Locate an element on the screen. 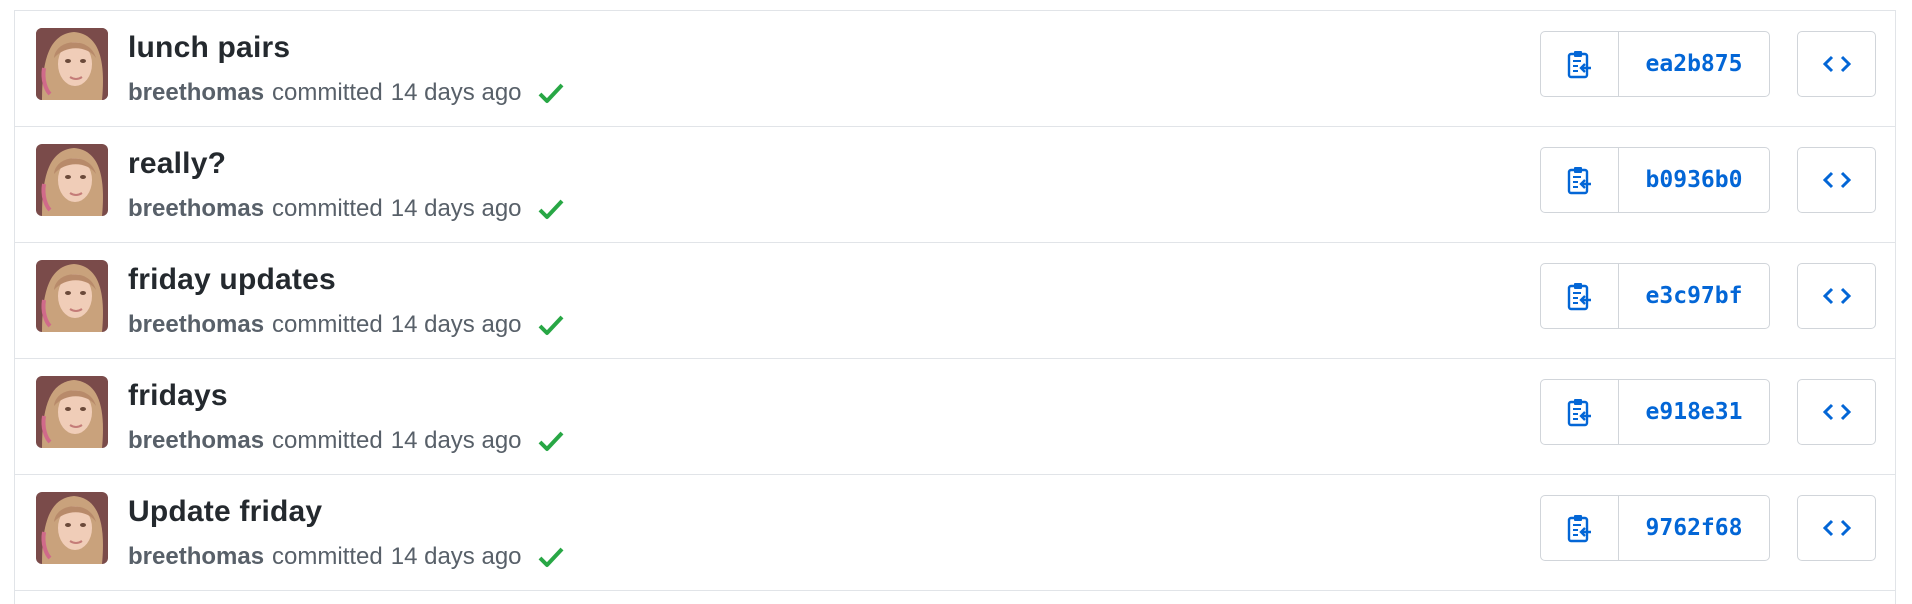 The width and height of the screenshot is (1912, 604). commit-title: fridays is located at coordinates (178, 396).